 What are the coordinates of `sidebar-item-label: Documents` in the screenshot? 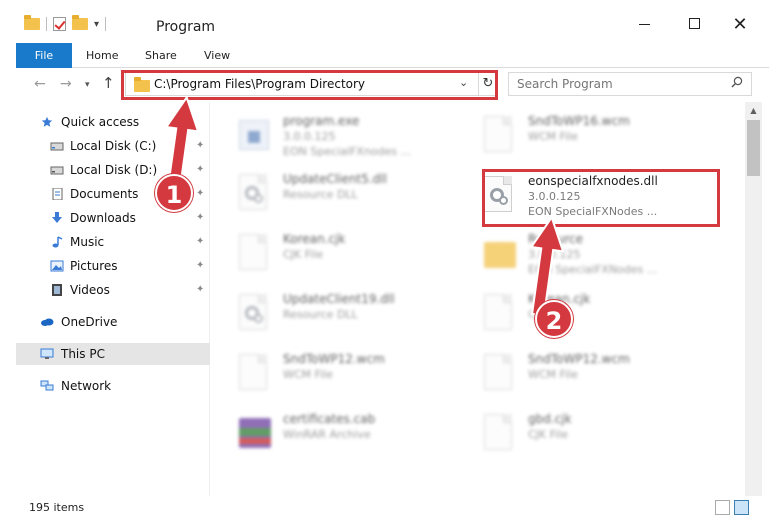 It's located at (104, 194).